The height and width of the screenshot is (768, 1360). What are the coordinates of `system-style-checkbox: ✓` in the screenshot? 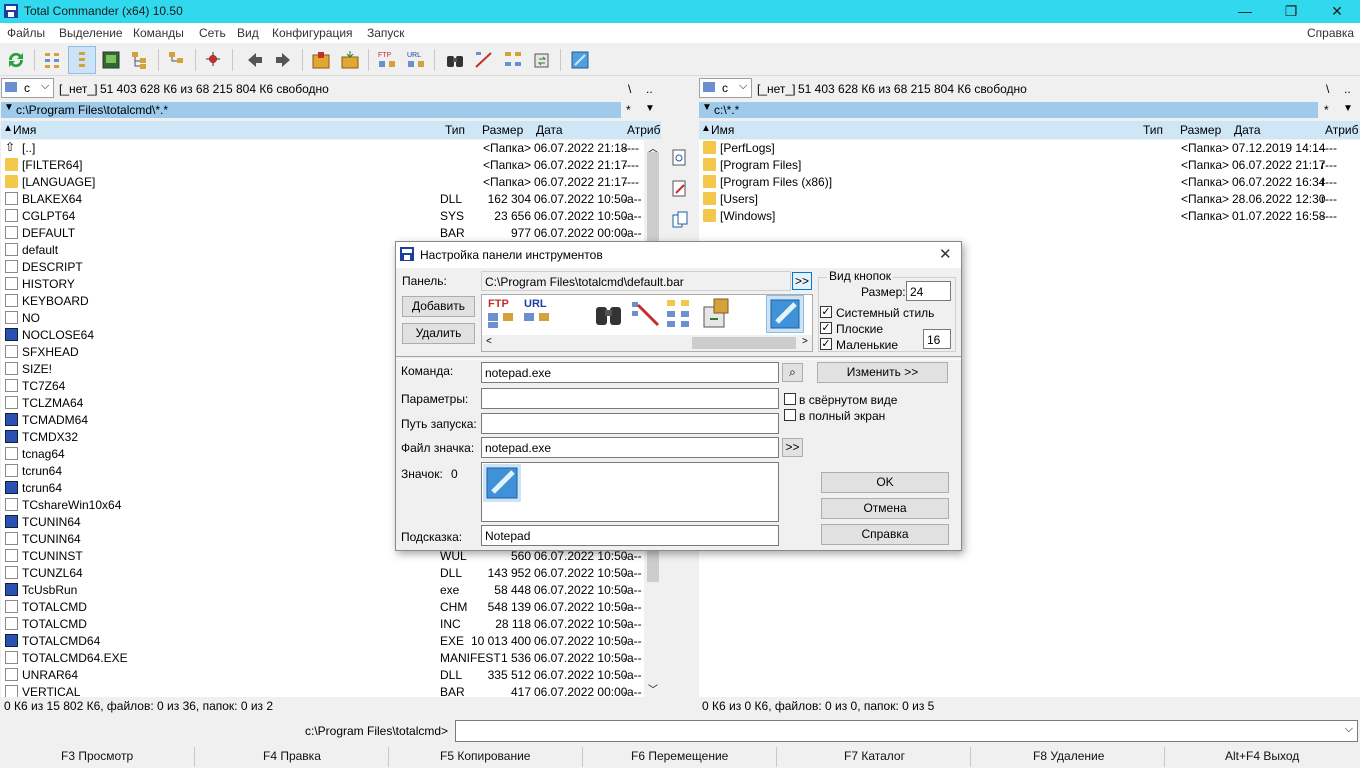 It's located at (826, 312).